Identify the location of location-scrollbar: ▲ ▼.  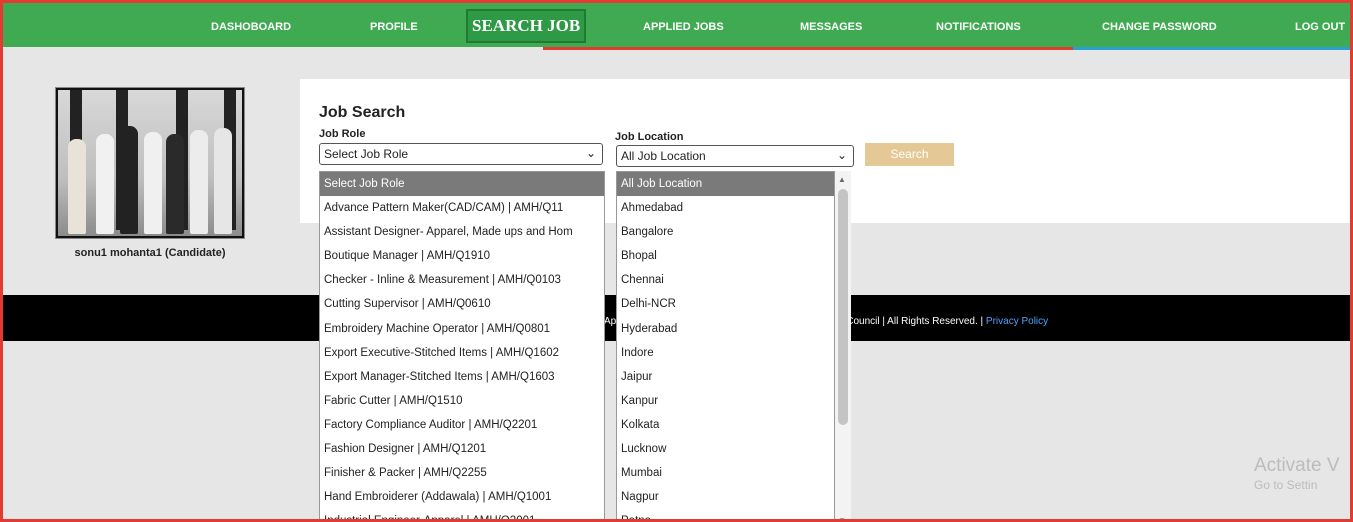
(843, 345).